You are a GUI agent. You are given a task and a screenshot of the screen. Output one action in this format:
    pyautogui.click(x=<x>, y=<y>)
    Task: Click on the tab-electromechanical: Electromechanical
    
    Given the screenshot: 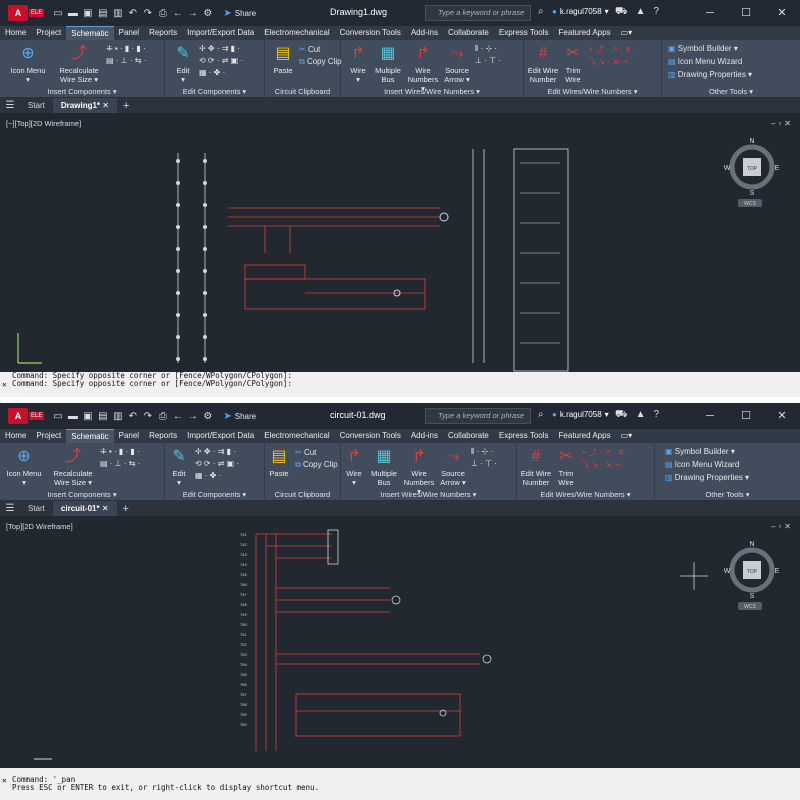 What is the action you would take?
    pyautogui.click(x=296, y=33)
    